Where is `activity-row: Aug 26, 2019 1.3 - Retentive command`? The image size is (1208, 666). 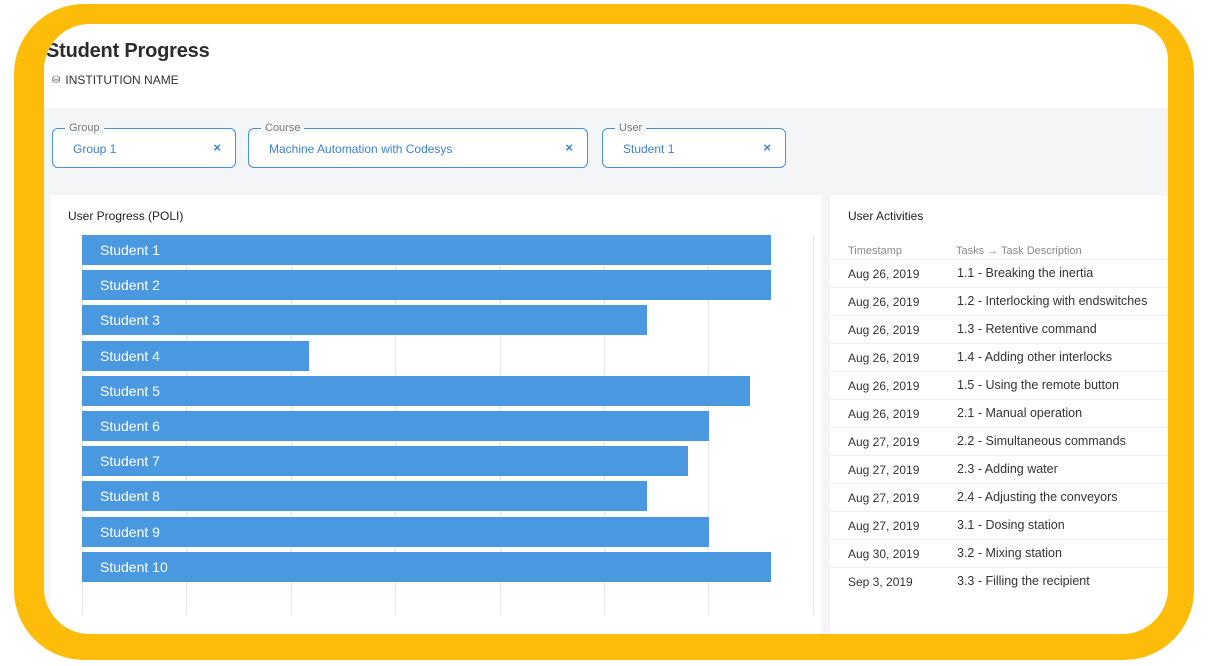
activity-row: Aug 26, 2019 1.3 - Retentive command is located at coordinates (999, 329).